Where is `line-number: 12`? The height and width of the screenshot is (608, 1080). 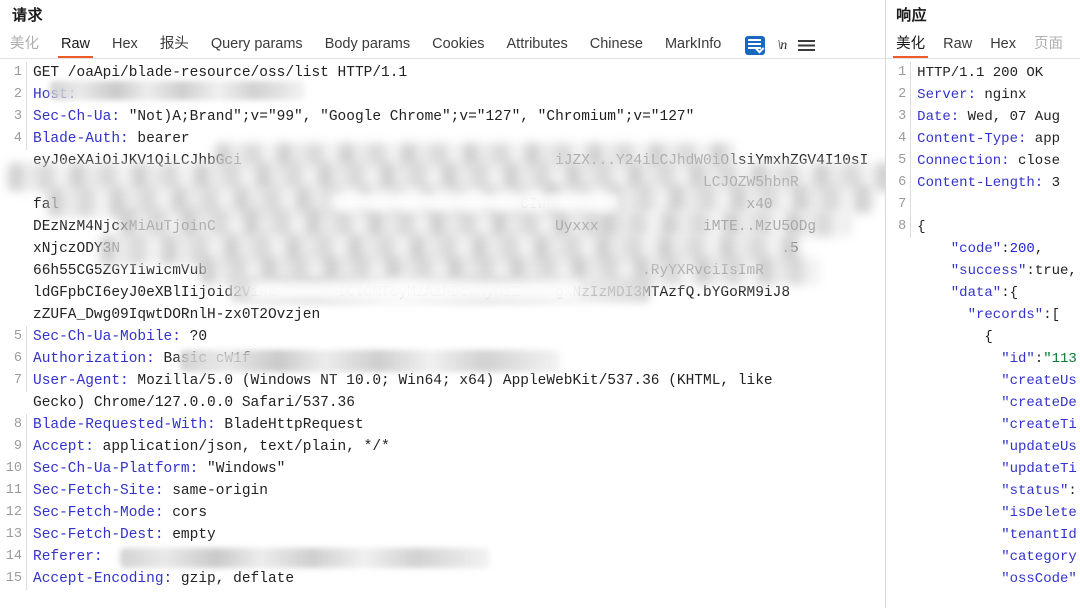
line-number: 12 is located at coordinates (13, 513).